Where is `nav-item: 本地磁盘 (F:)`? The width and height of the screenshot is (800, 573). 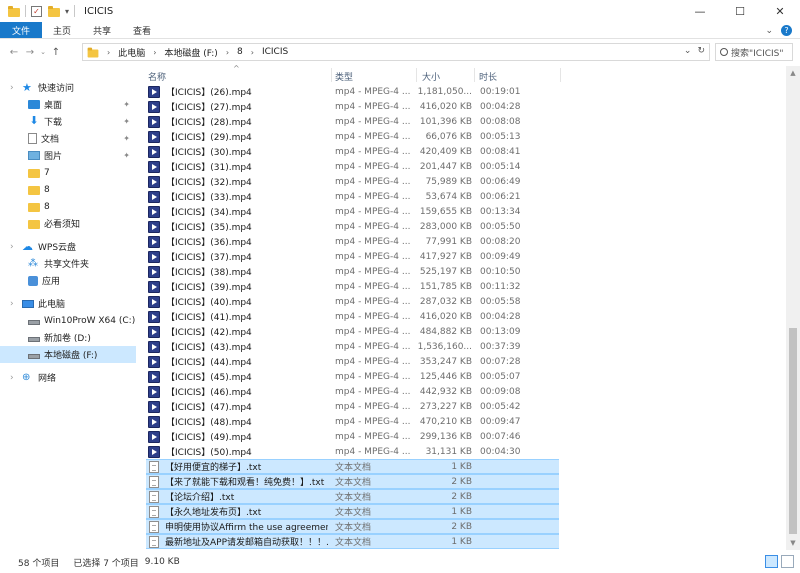
nav-item: 本地磁盘 (F:) is located at coordinates (68, 354).